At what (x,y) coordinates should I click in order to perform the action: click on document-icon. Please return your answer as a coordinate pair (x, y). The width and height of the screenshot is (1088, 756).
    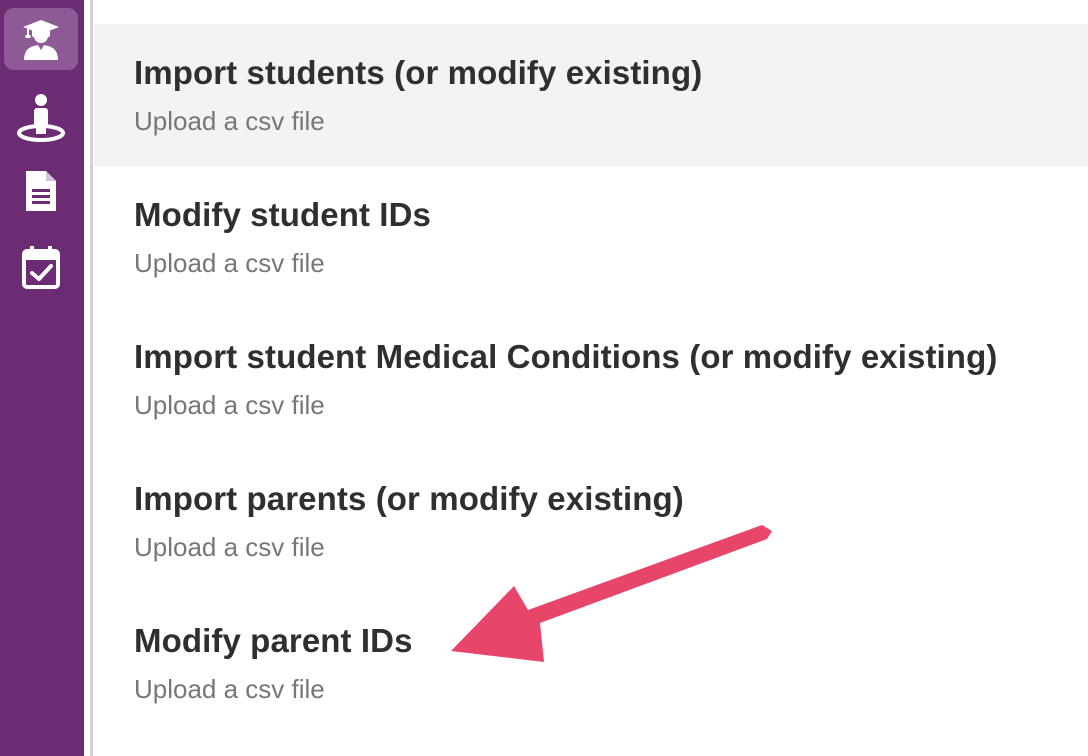
    Looking at the image, I should click on (41, 191).